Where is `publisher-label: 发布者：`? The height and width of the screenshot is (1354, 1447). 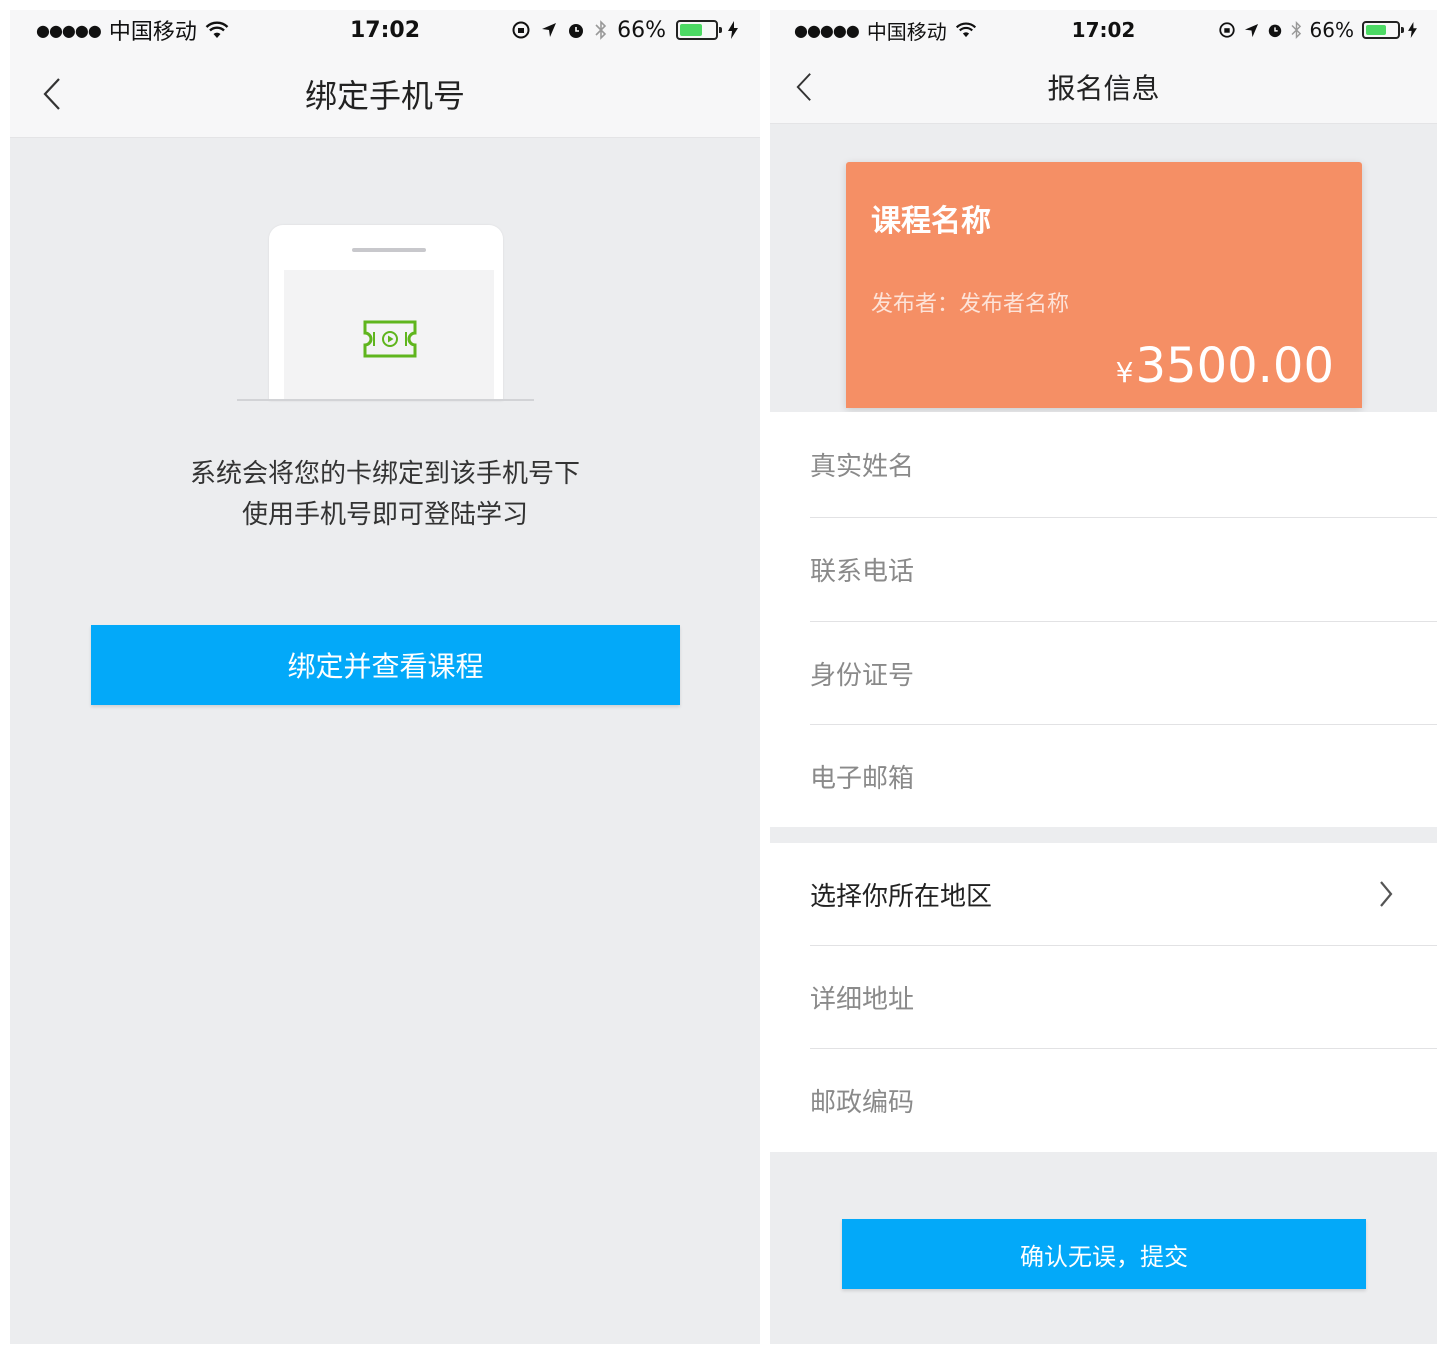
publisher-label: 发布者： is located at coordinates (915, 304).